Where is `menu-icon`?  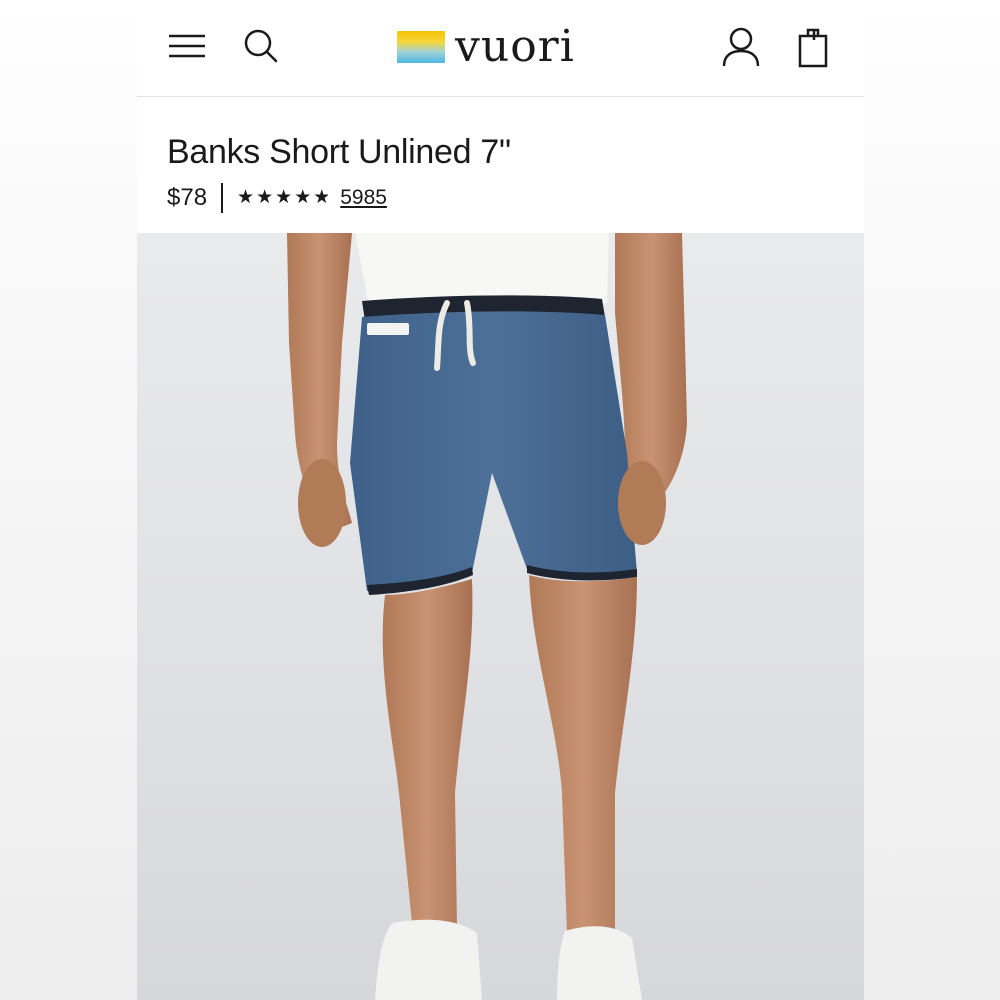 menu-icon is located at coordinates (187, 46).